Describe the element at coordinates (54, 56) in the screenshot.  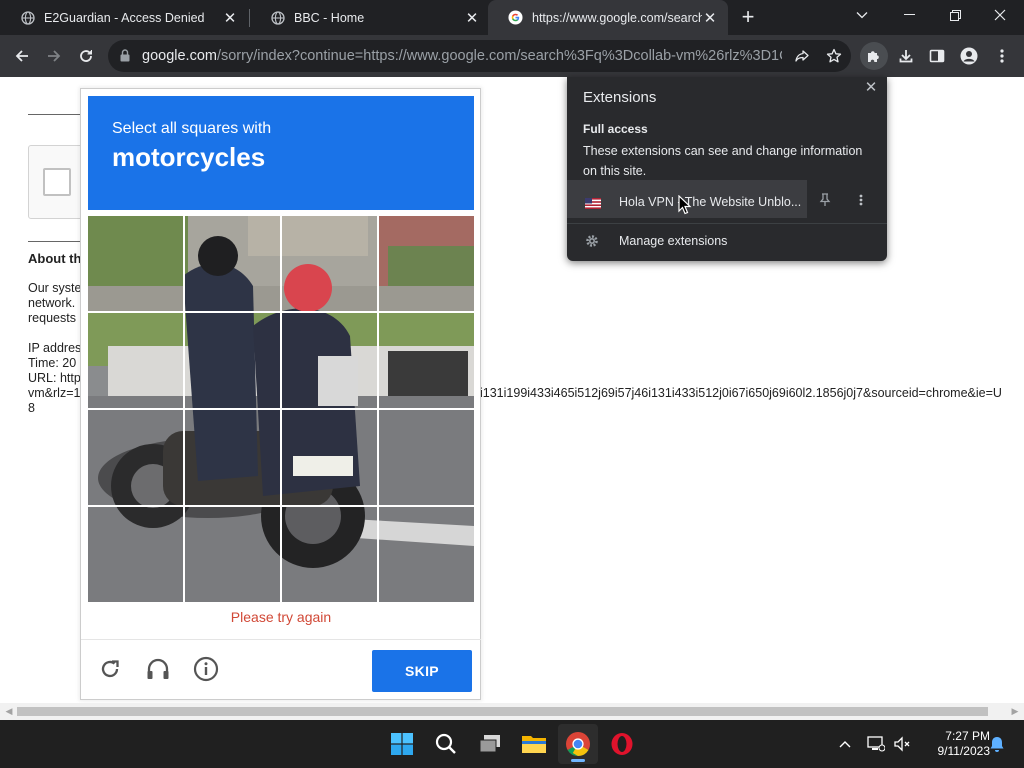
I see `forward-button` at that location.